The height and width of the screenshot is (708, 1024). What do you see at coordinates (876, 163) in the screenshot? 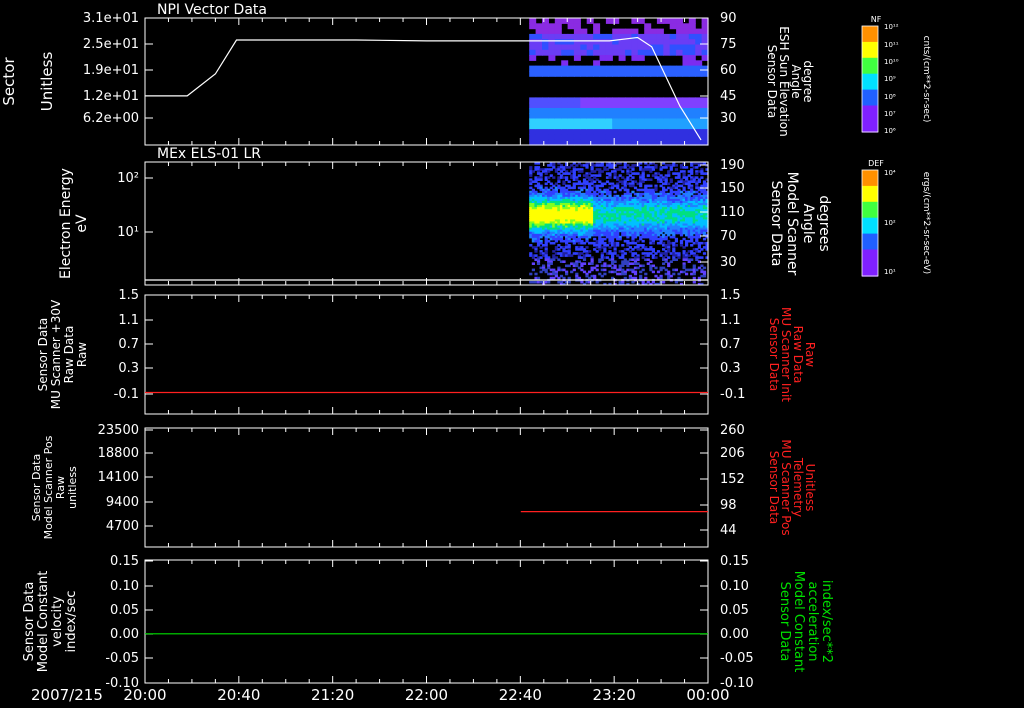
I see `legend-name: DEF` at bounding box center [876, 163].